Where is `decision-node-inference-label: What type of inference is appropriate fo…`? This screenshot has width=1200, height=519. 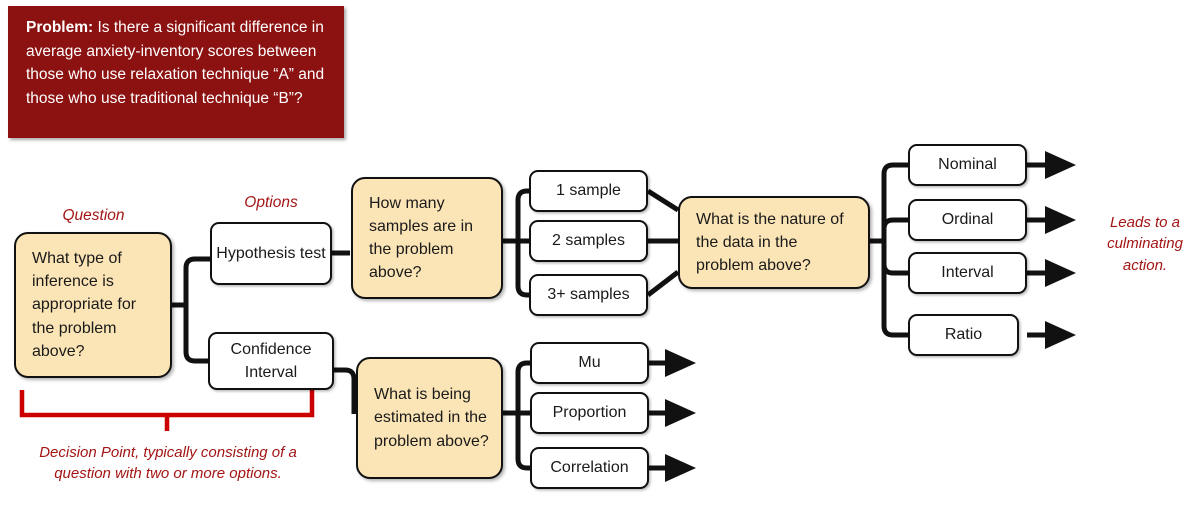 decision-node-inference-label: What type of inference is appropriate fo… is located at coordinates (84, 305).